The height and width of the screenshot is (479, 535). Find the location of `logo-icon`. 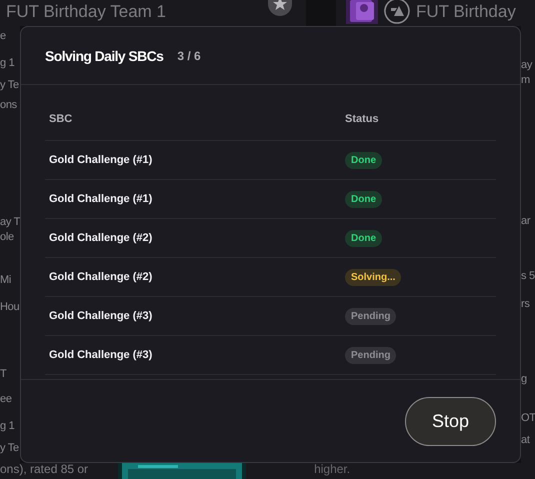

logo-icon is located at coordinates (397, 12).